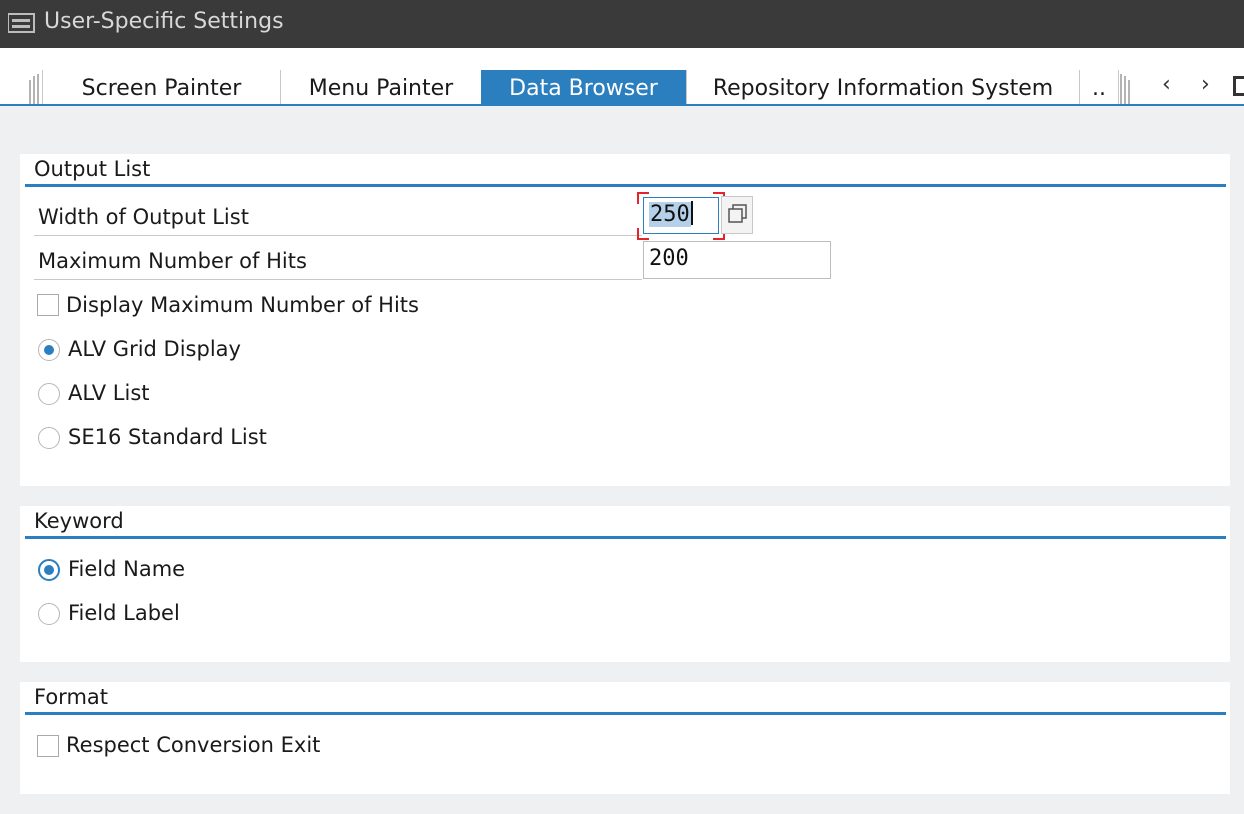 This screenshot has width=1244, height=814. What do you see at coordinates (1205, 85) in the screenshot?
I see `tab-next-arrow-icon: ›` at bounding box center [1205, 85].